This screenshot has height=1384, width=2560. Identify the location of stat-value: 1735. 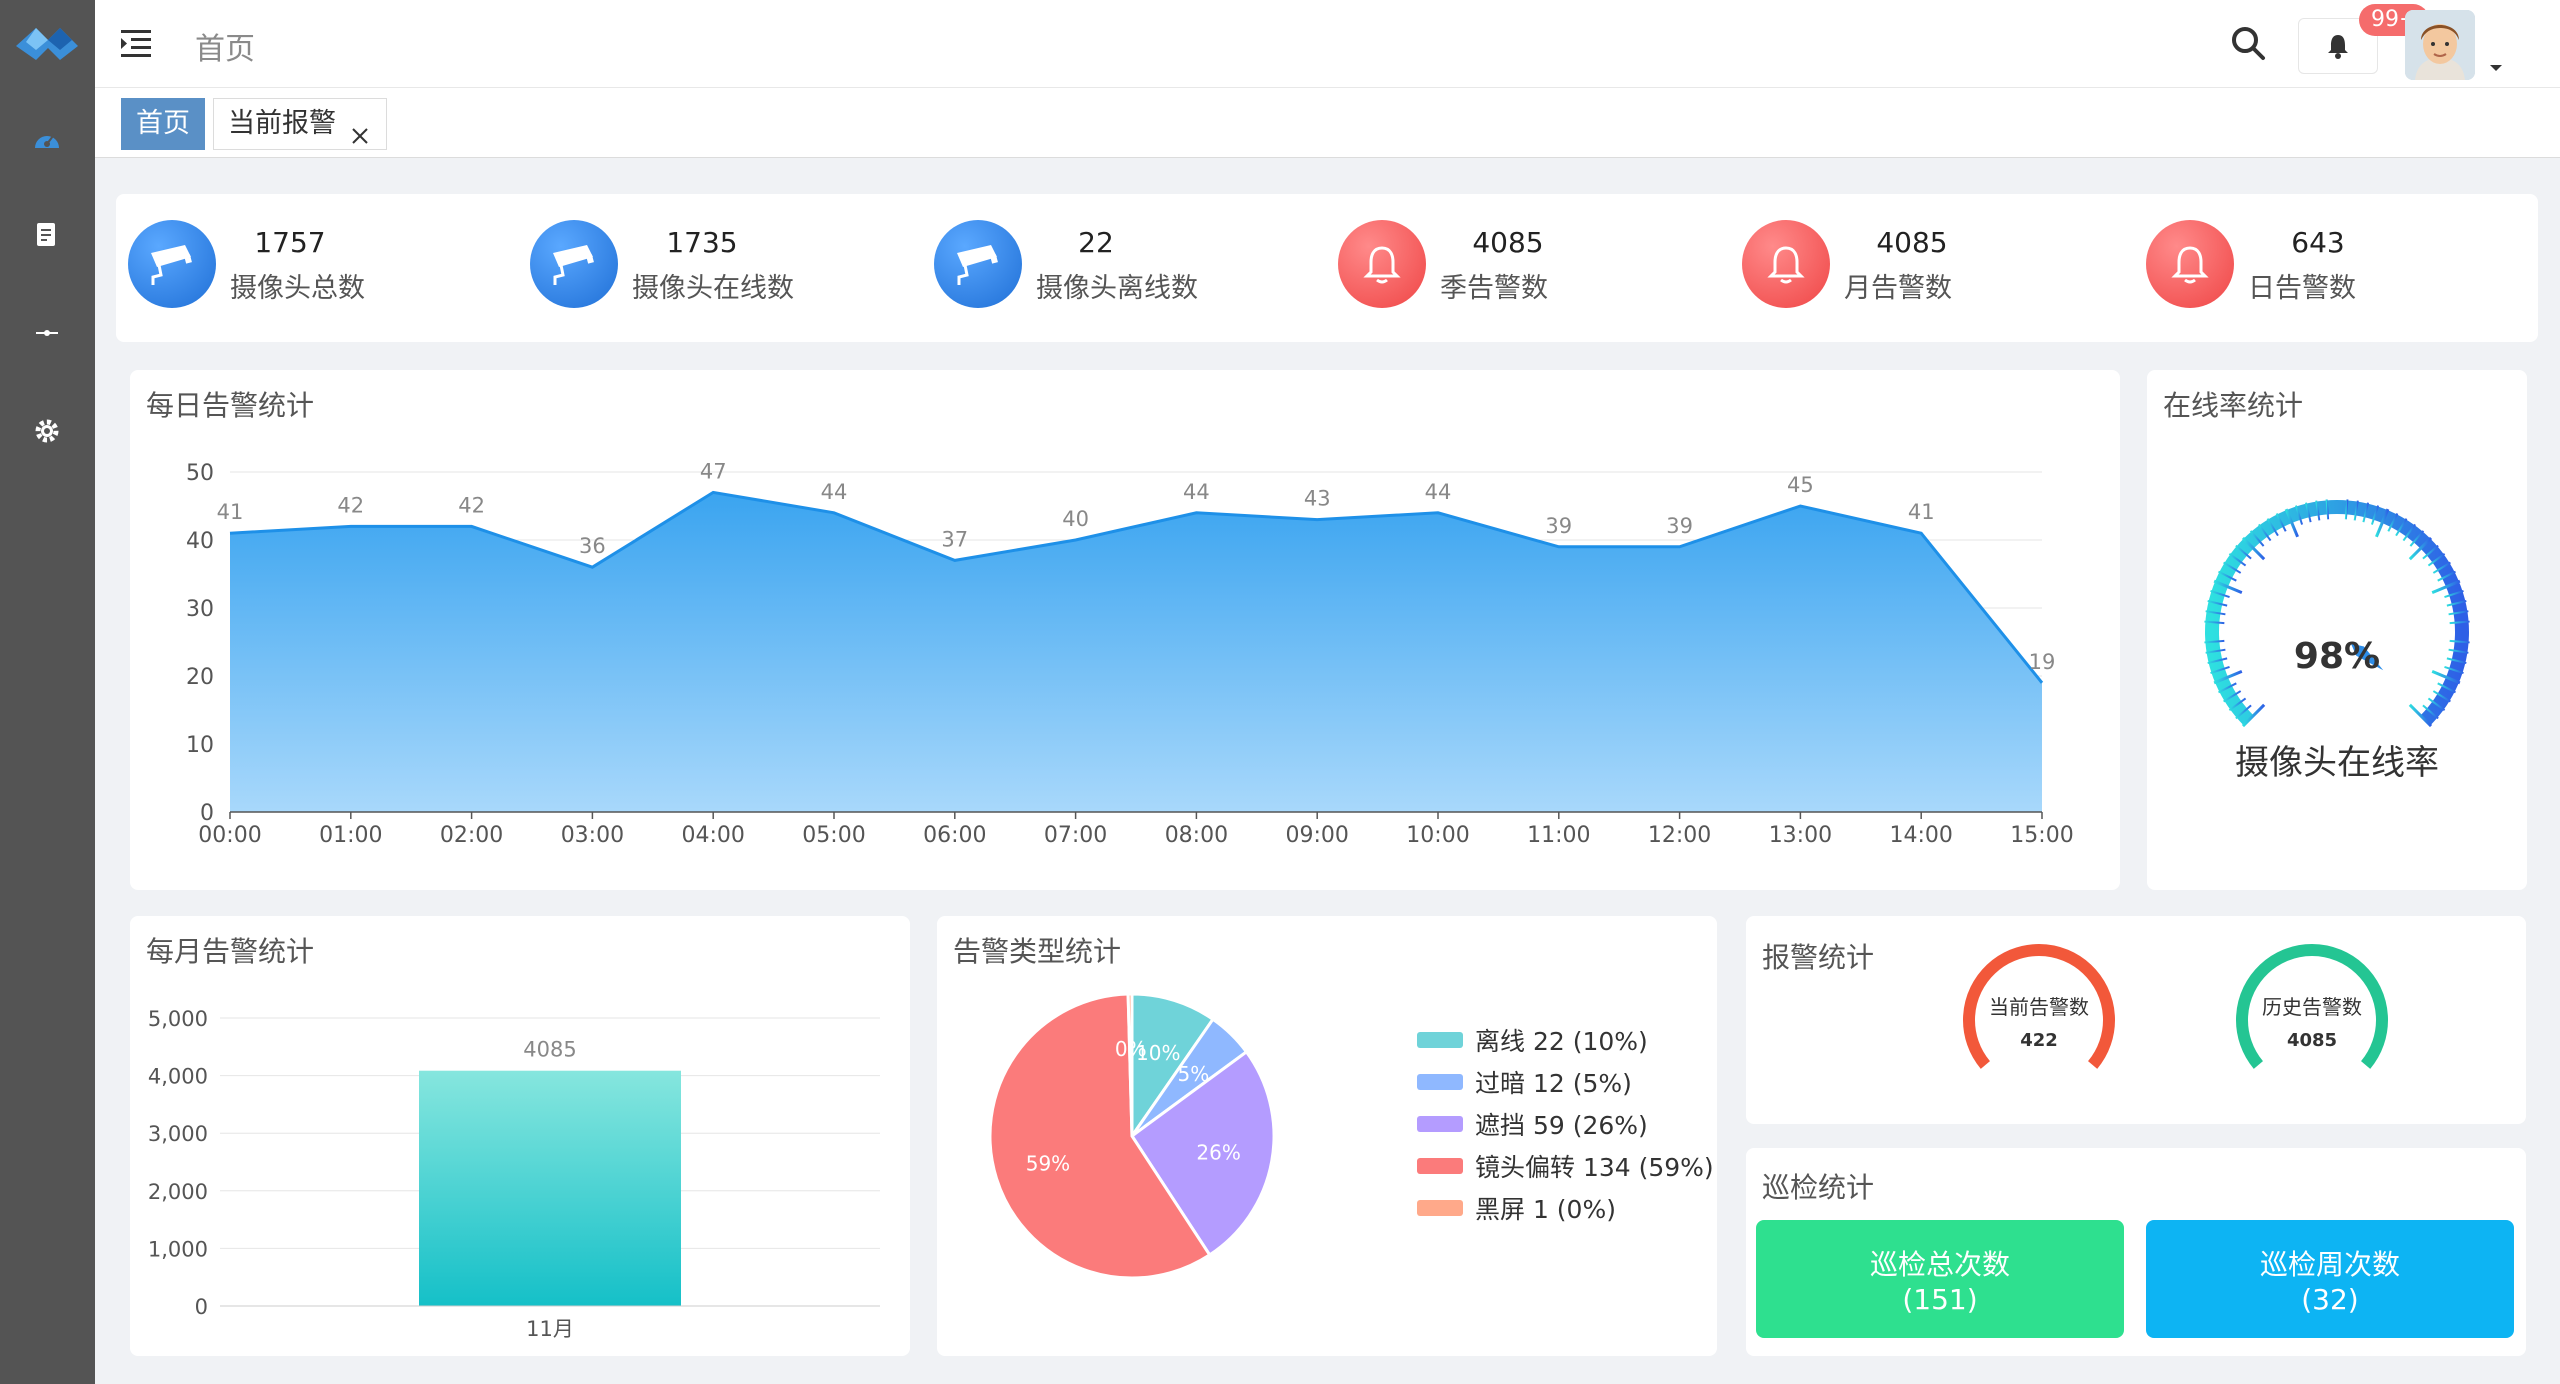
(702, 242).